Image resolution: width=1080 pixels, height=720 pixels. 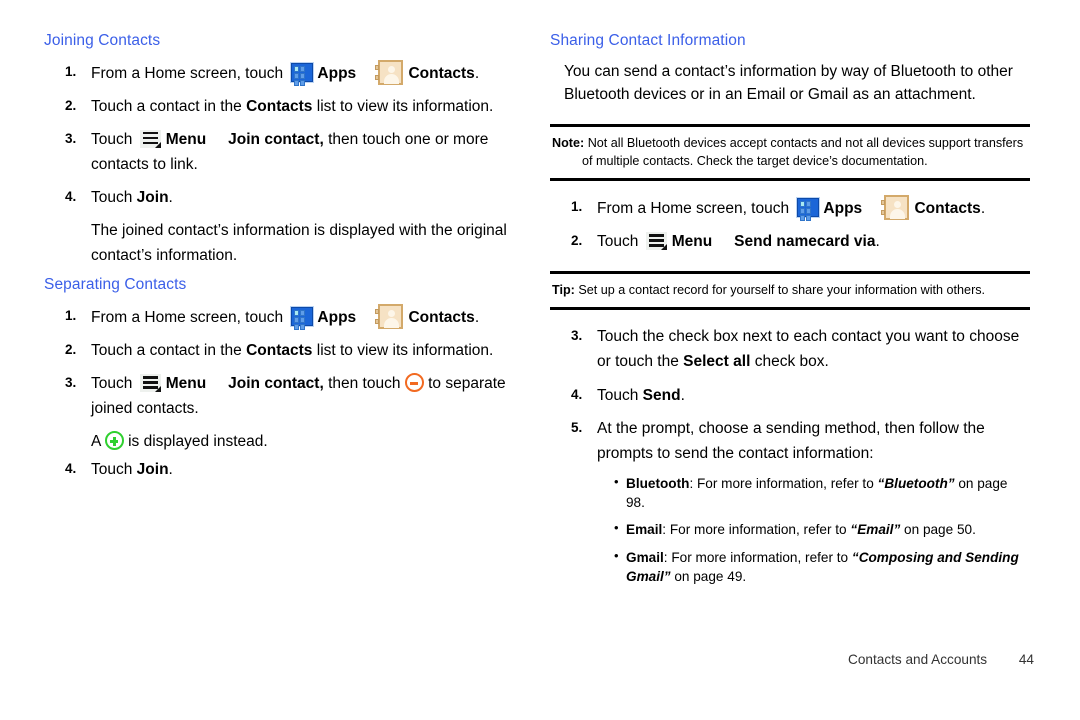 What do you see at coordinates (661, 395) in the screenshot?
I see `step-bold-a: Send` at bounding box center [661, 395].